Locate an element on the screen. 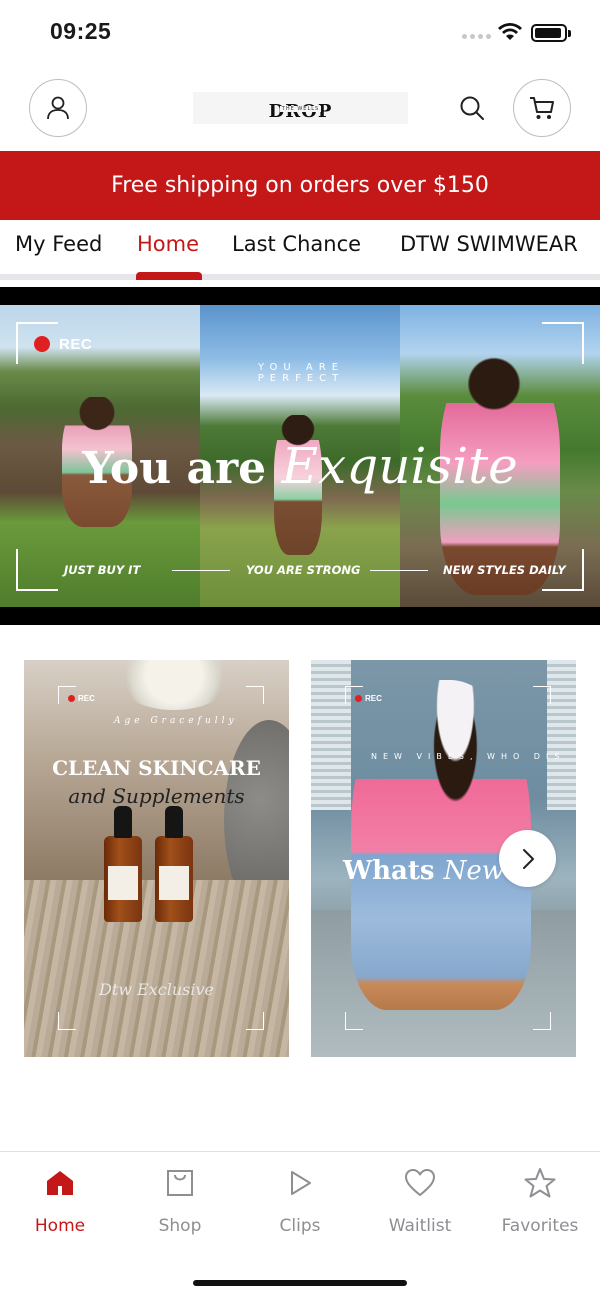 Image resolution: width=600 pixels, height=1299 pixels. hero-caption-1: JUST BUY IT is located at coordinates (102, 570).